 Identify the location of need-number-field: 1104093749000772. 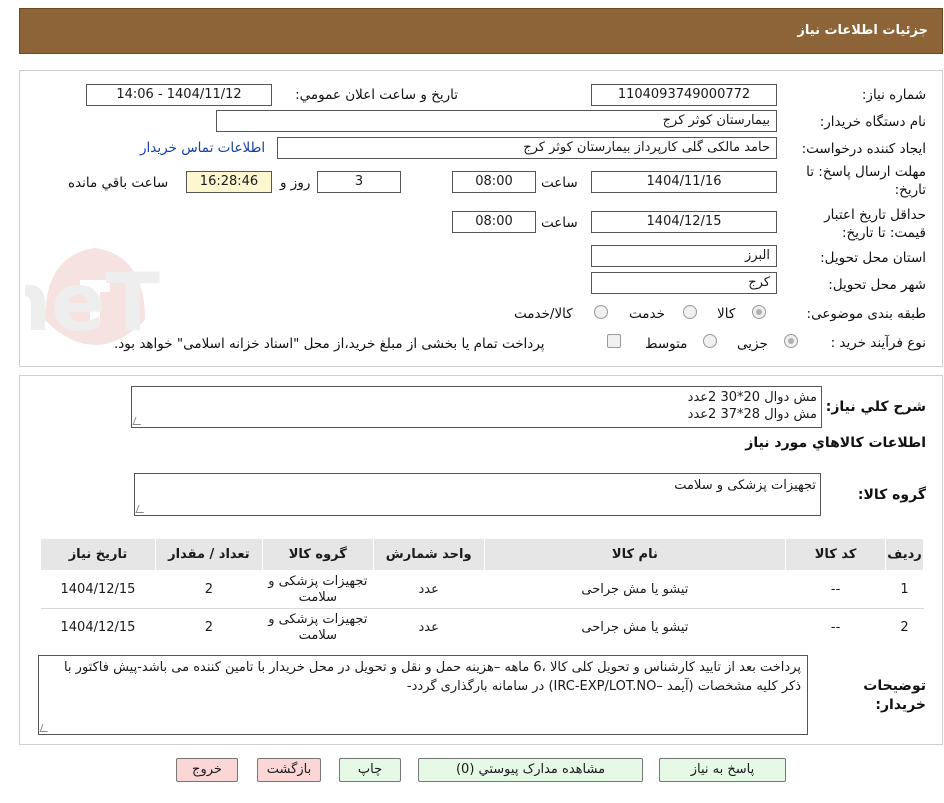
(684, 95).